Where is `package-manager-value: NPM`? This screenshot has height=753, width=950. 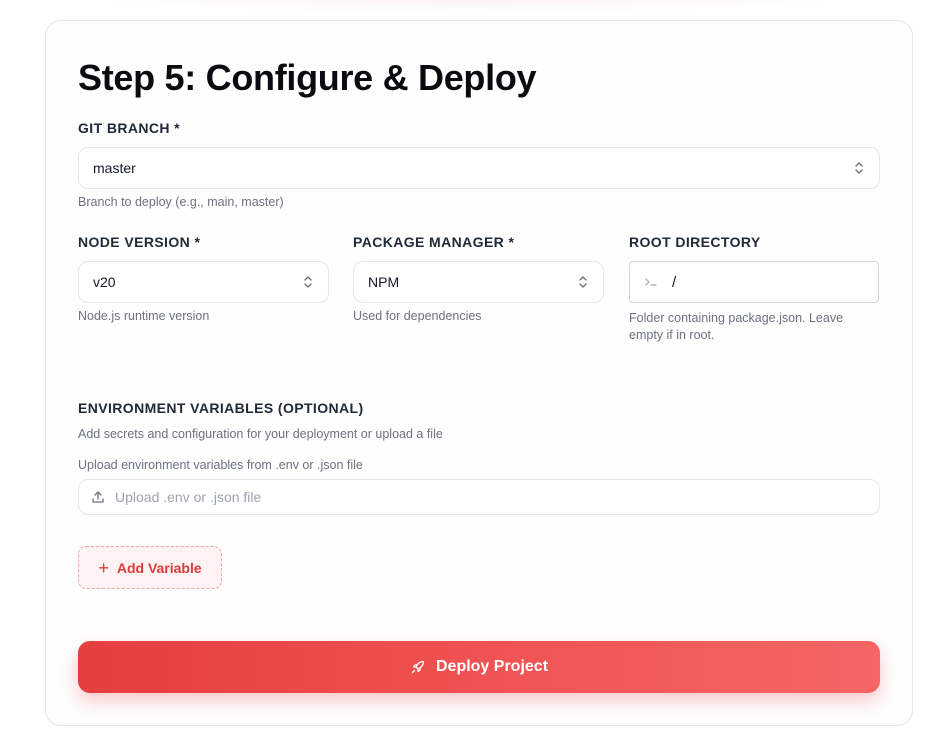 package-manager-value: NPM is located at coordinates (384, 282).